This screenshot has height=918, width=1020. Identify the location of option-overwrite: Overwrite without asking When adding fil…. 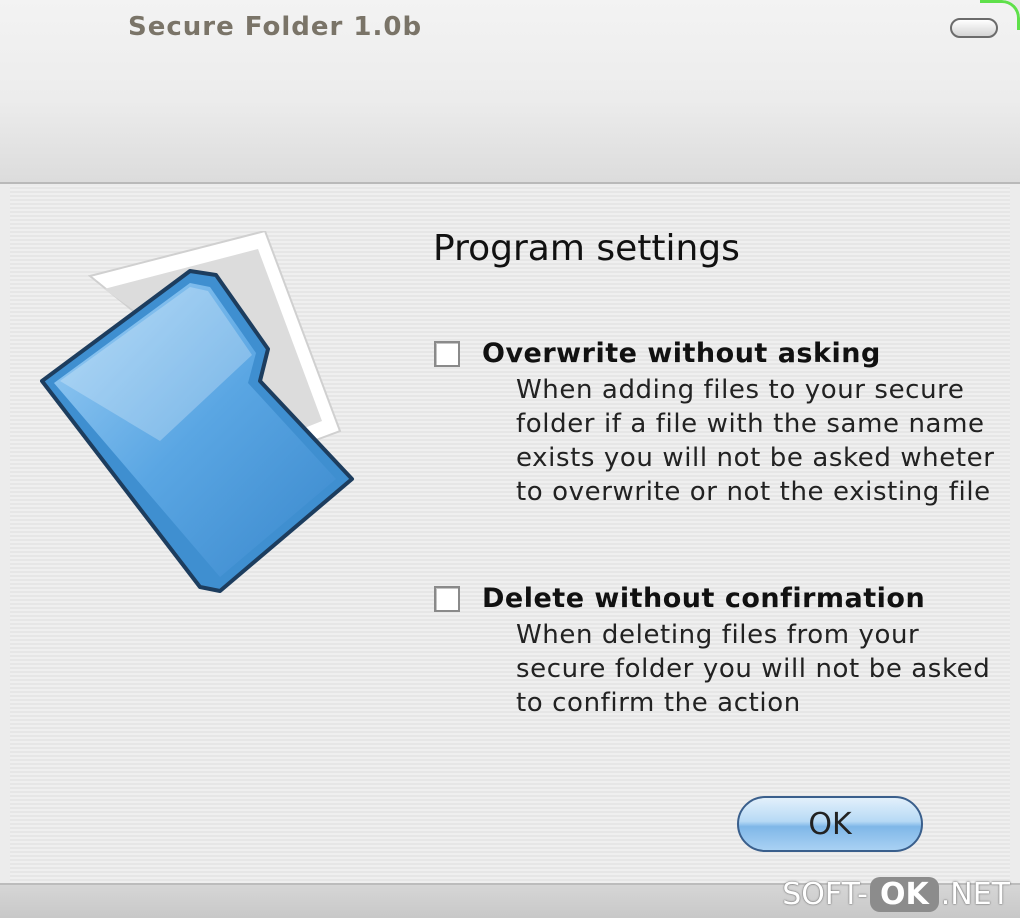
(725, 423).